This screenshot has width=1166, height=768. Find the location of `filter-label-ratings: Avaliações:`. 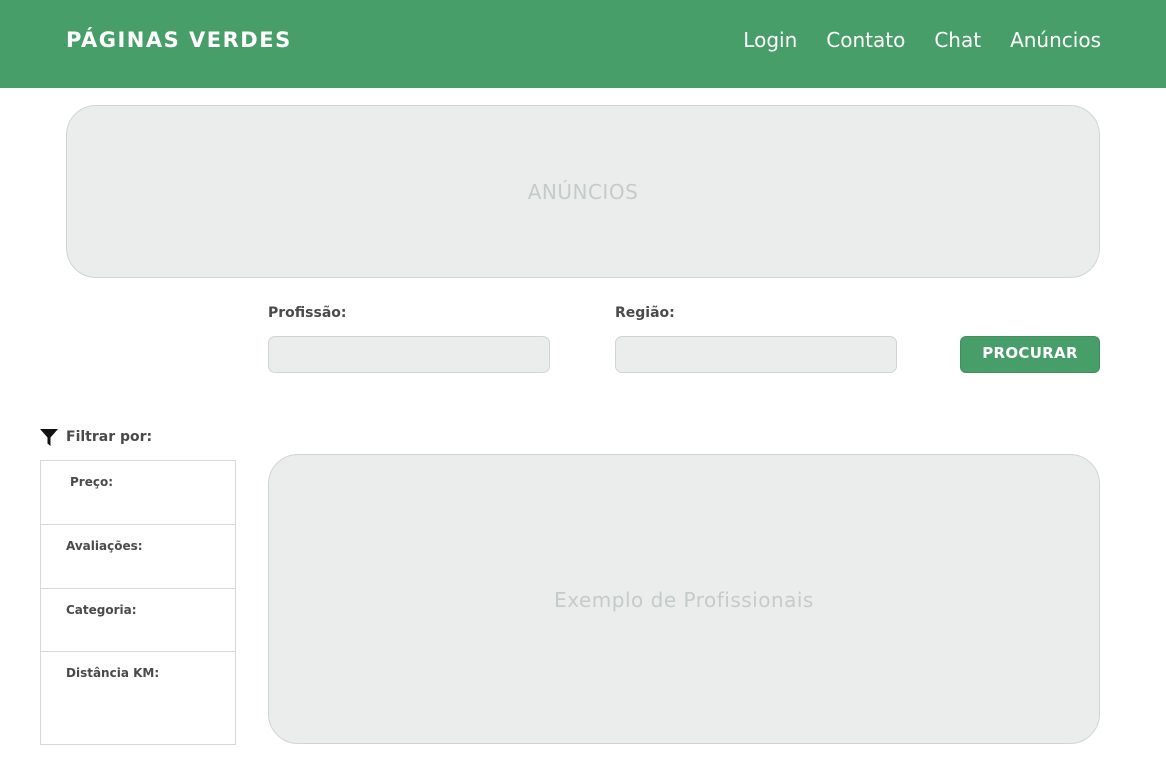

filter-label-ratings: Avaliações: is located at coordinates (104, 546).